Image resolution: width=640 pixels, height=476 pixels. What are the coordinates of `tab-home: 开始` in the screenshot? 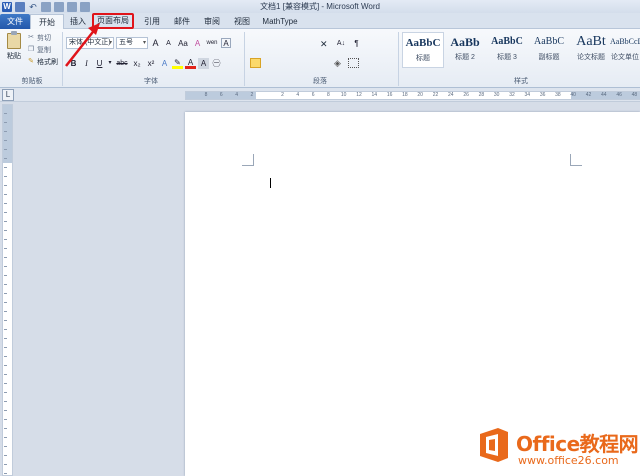 It's located at (47, 21).